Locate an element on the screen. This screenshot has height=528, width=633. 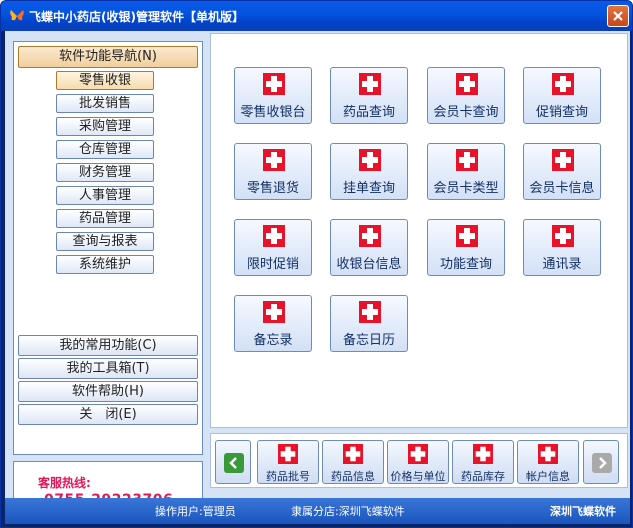
toolbar-drug-info-button: 药品信息 is located at coordinates (353, 462).